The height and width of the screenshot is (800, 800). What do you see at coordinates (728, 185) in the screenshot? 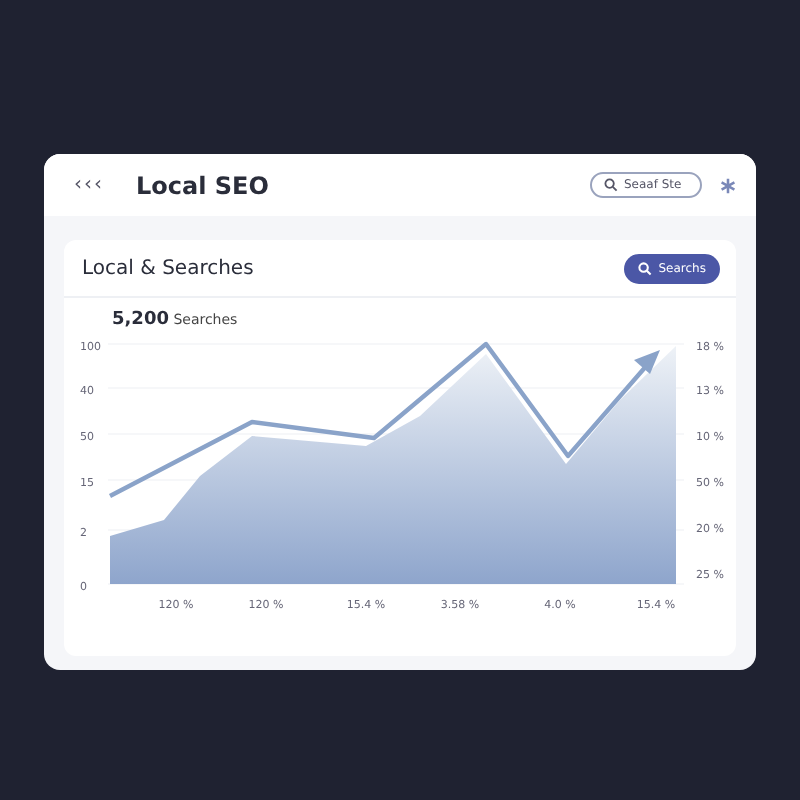
I see `asterisk-icon` at bounding box center [728, 185].